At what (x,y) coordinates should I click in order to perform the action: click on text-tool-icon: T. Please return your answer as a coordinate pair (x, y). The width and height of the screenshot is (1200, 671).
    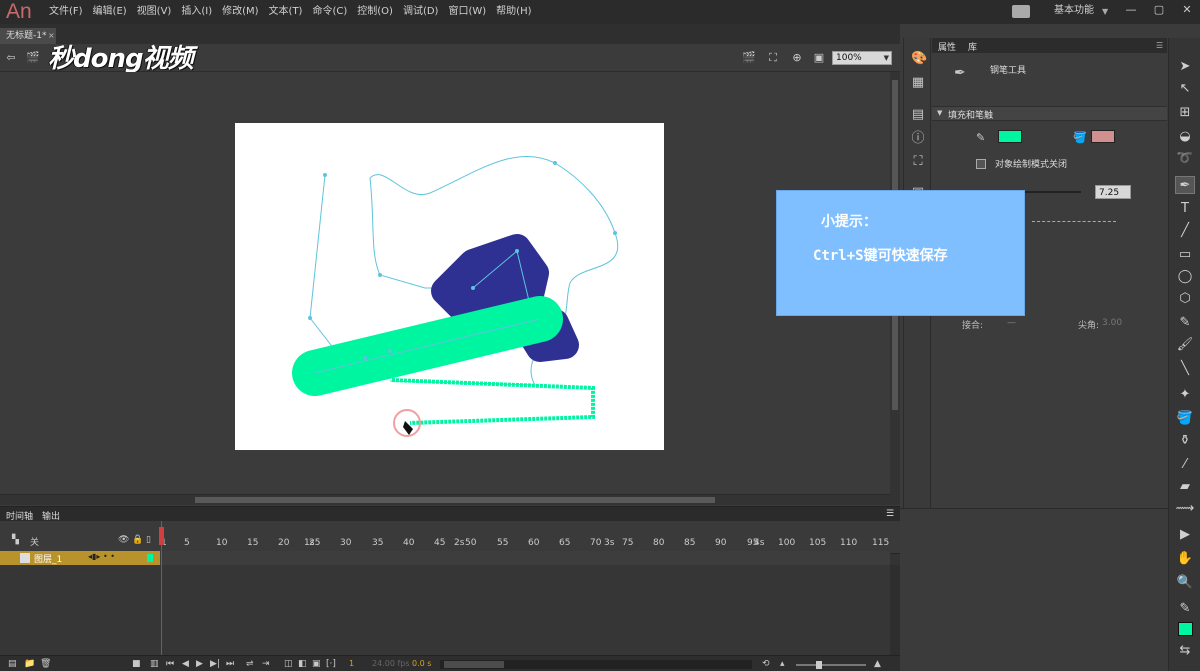
    Looking at the image, I should click on (1185, 209).